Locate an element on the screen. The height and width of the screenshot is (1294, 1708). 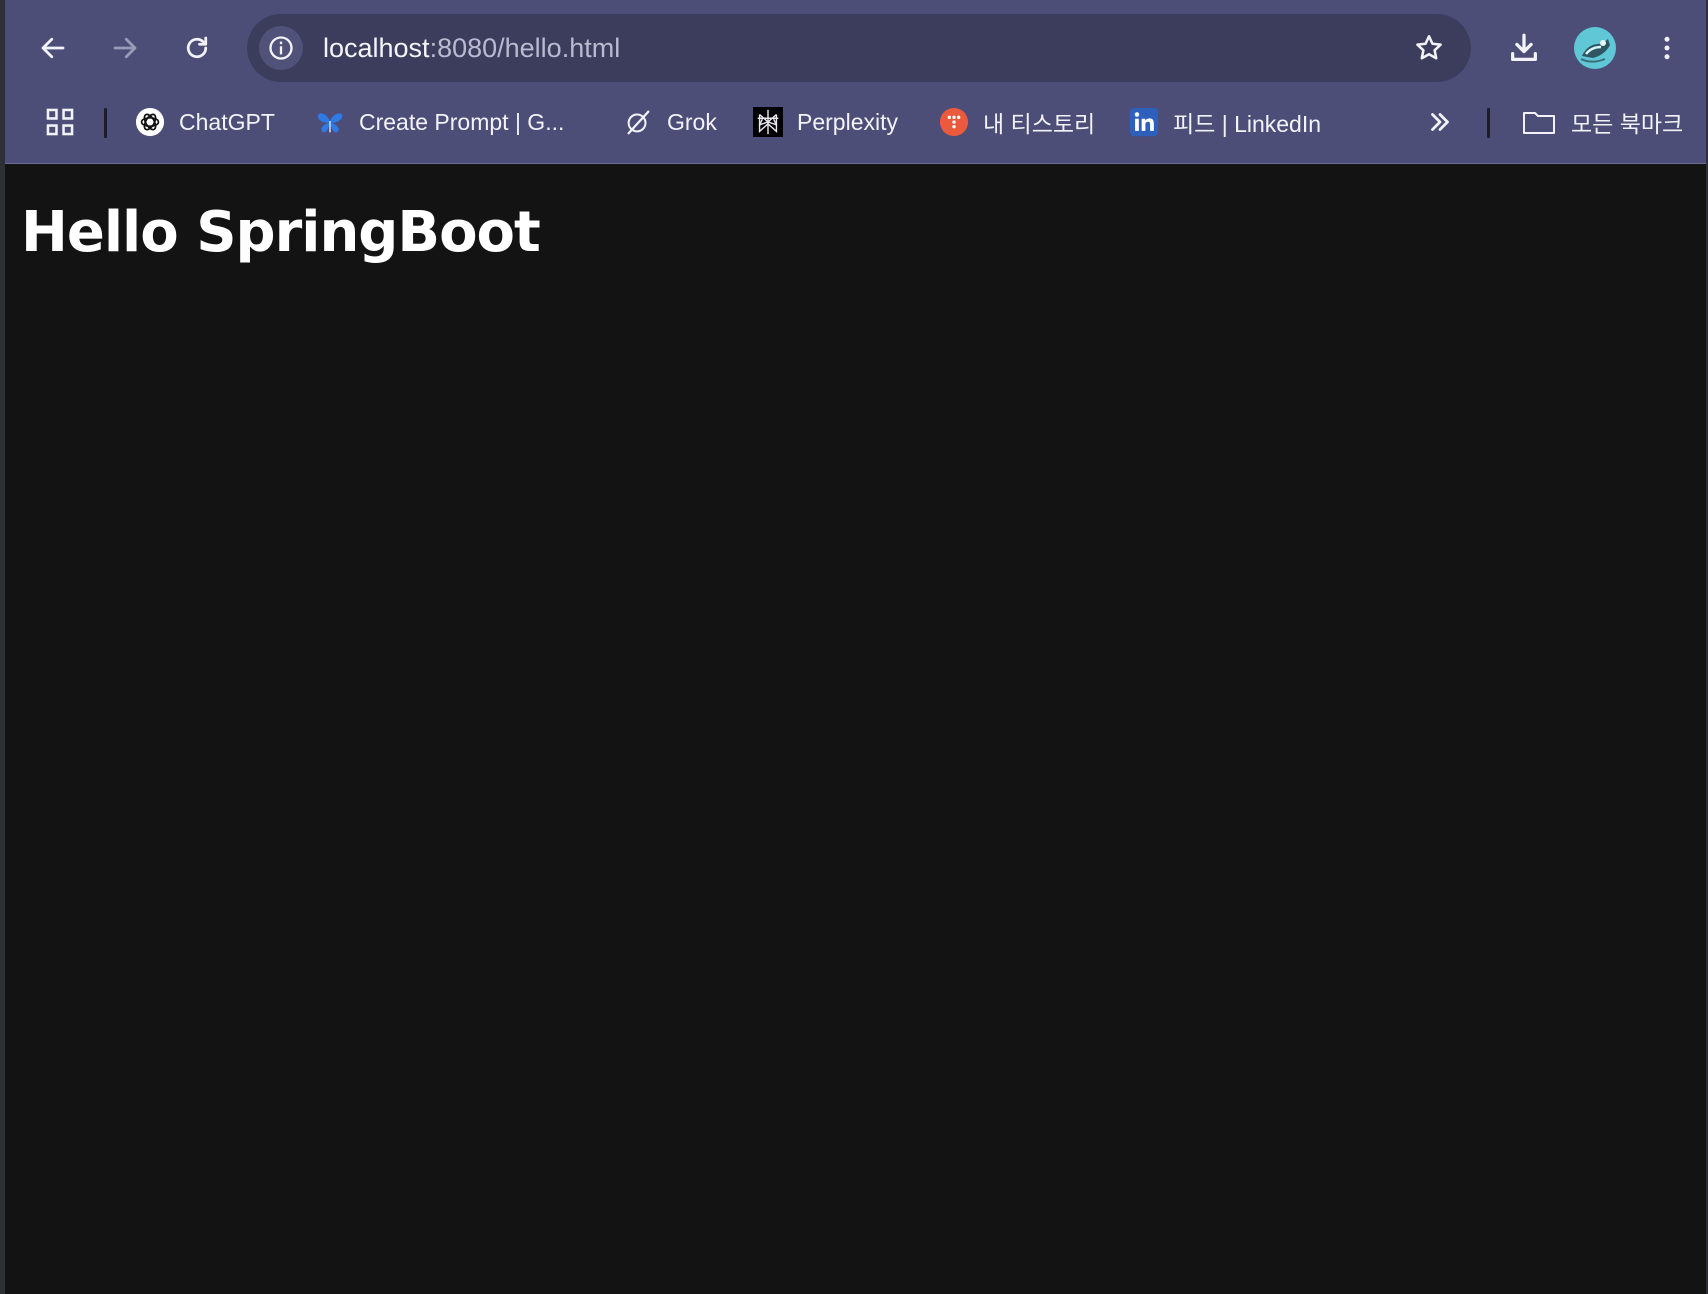
reload-button is located at coordinates (197, 48).